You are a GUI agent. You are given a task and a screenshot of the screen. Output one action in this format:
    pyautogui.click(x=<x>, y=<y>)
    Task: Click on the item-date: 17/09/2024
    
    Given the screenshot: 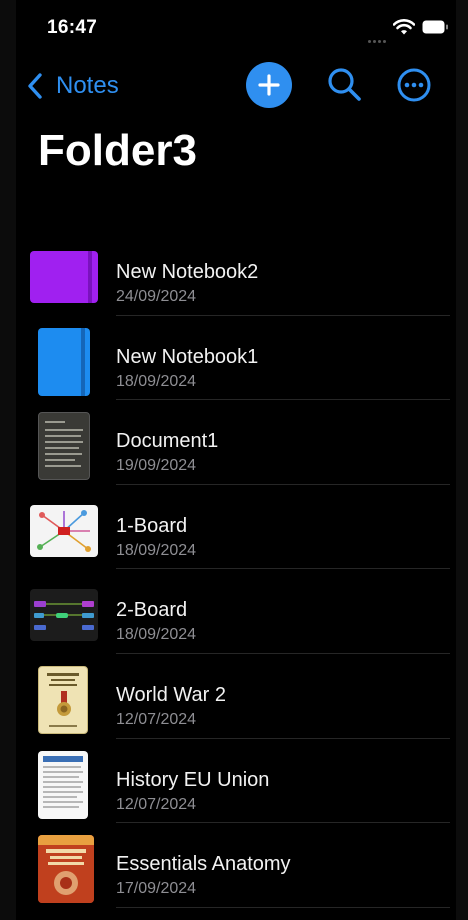 What is the action you would take?
    pyautogui.click(x=156, y=889)
    